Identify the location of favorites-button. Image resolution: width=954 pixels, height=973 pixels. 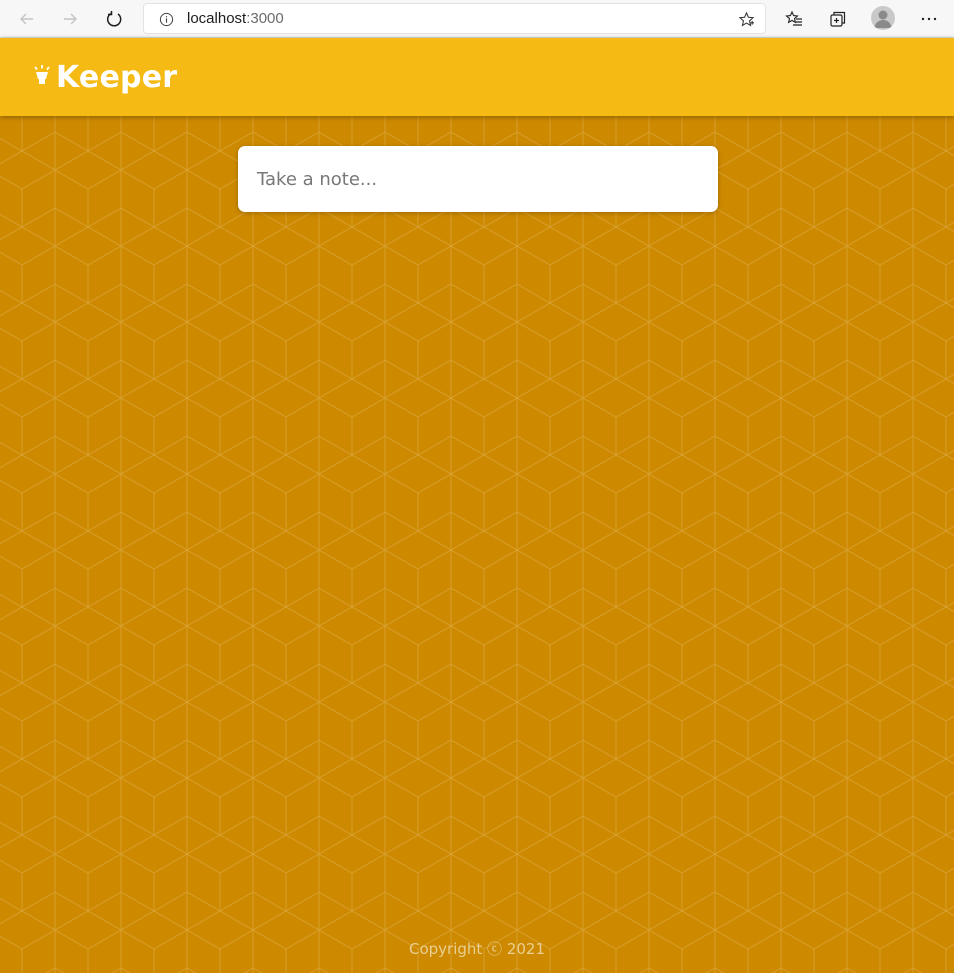
(794, 19).